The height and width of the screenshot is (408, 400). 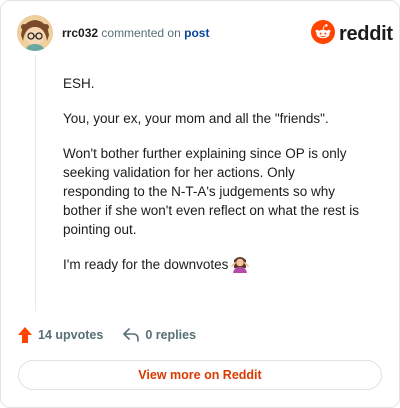 I want to click on woman-shrugging-emoji, so click(x=240, y=266).